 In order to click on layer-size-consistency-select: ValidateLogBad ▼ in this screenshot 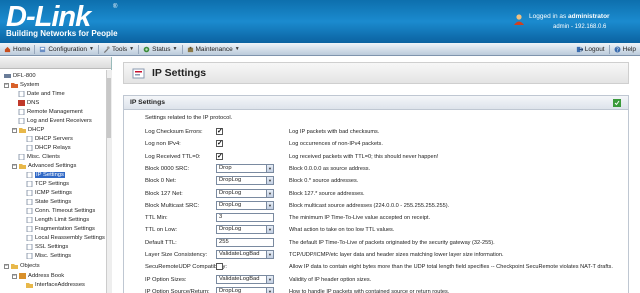, I will do `click(245, 254)`.